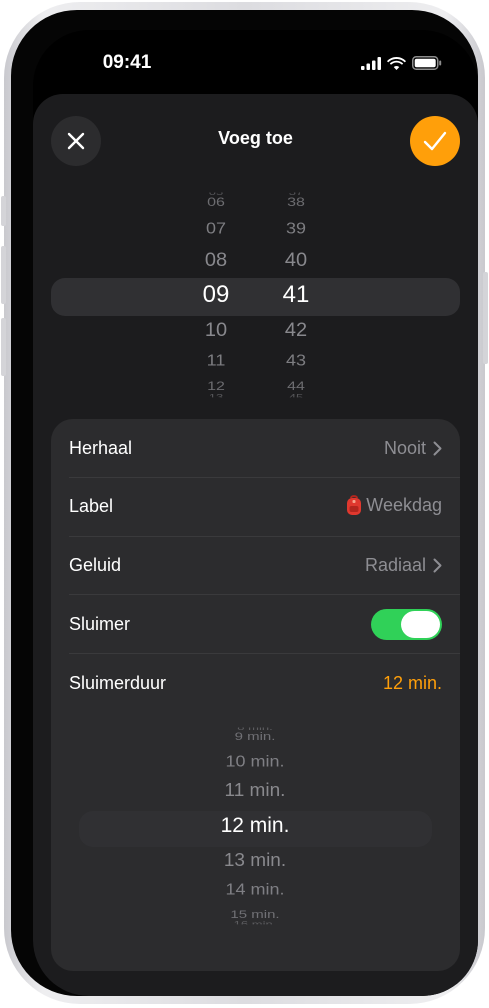 This screenshot has height=1008, width=489. Describe the element at coordinates (91, 506) in the screenshot. I see `label-label: Label` at that location.